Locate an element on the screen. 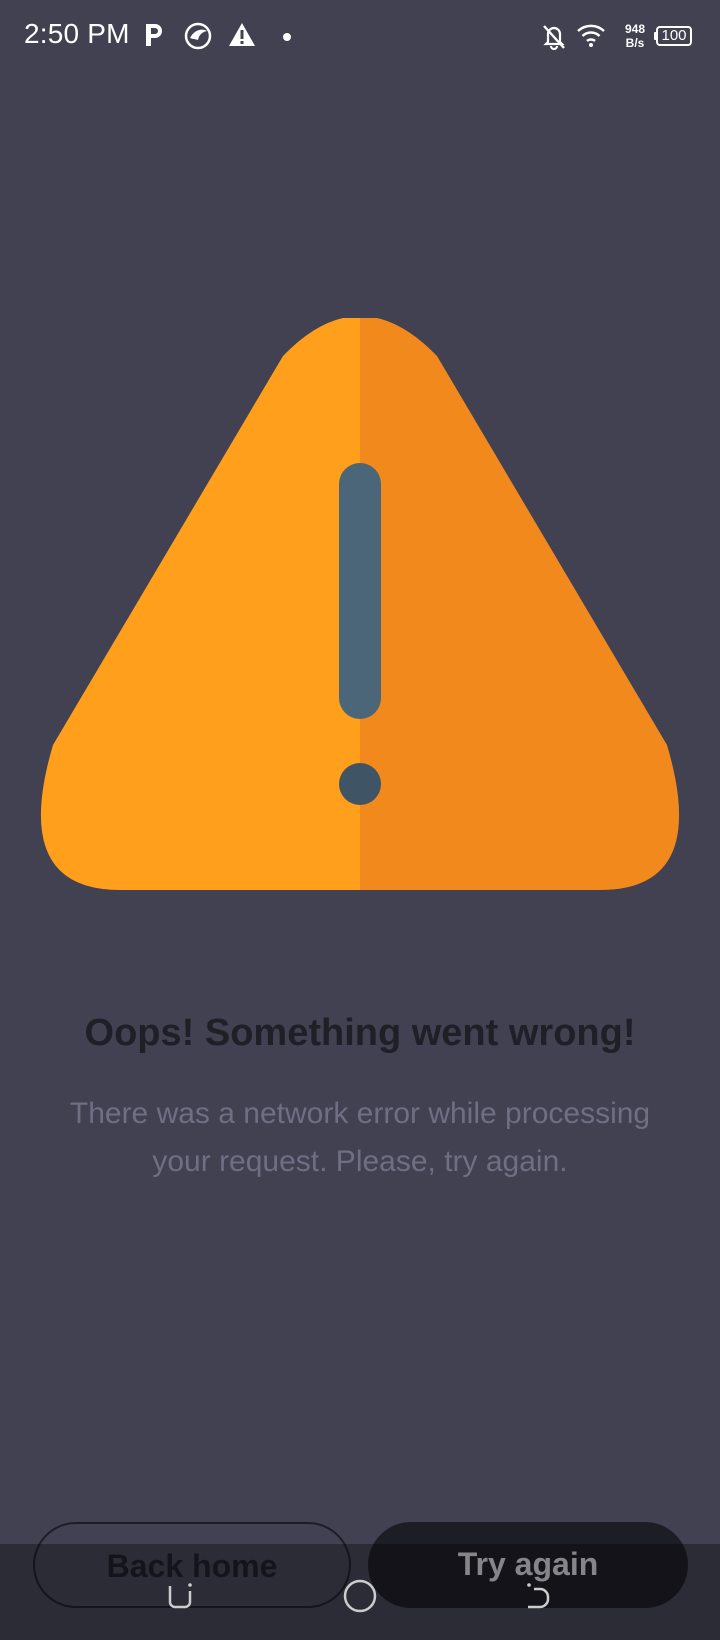 The image size is (720, 1640). exclamation-bar is located at coordinates (360, 591).